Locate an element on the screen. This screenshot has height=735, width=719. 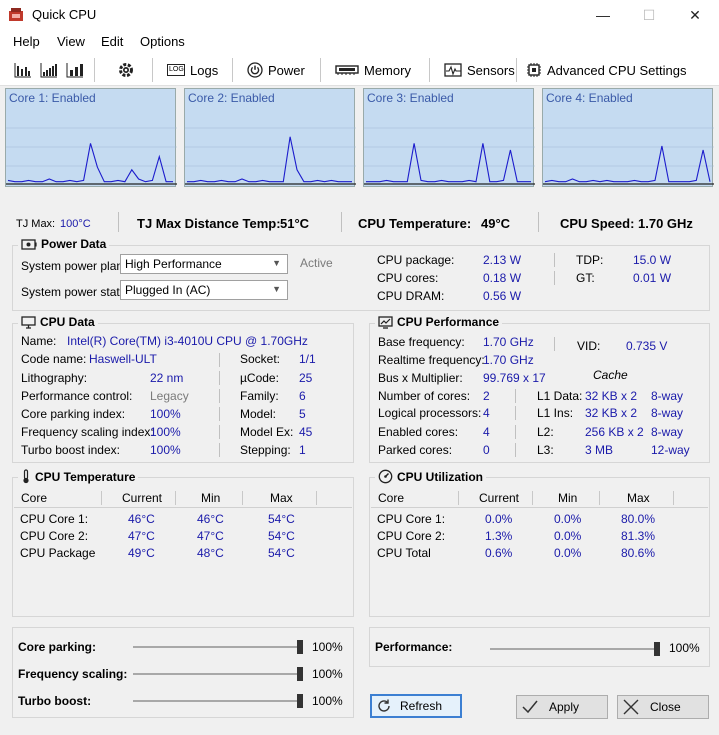
model-ex-label: Model Ex: is located at coordinates (267, 432).